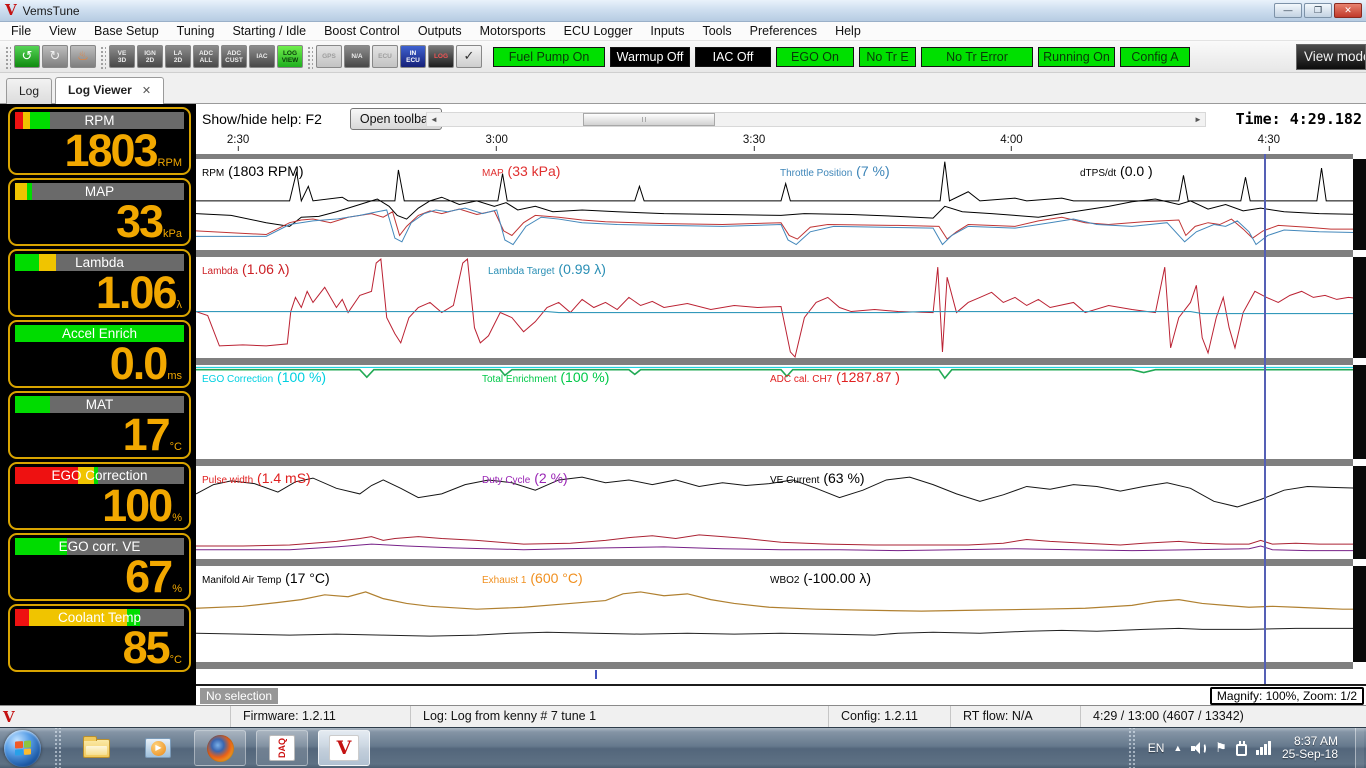 Image resolution: width=1366 pixels, height=768 pixels. What do you see at coordinates (434, 119) in the screenshot?
I see `scroll-left-icon: ◄` at bounding box center [434, 119].